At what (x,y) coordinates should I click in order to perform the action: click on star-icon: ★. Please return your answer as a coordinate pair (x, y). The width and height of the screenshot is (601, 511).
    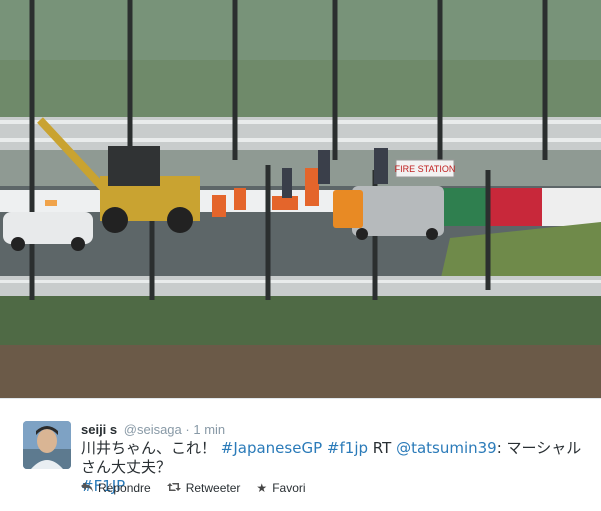
    Looking at the image, I should click on (262, 488).